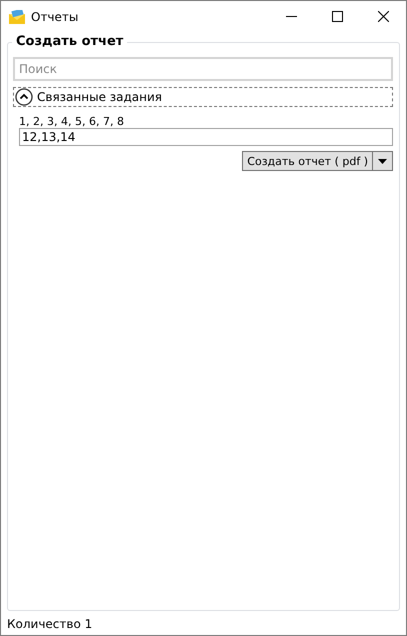  I want to click on create-report-button: Создать отчет ( pdf ), so click(307, 161).